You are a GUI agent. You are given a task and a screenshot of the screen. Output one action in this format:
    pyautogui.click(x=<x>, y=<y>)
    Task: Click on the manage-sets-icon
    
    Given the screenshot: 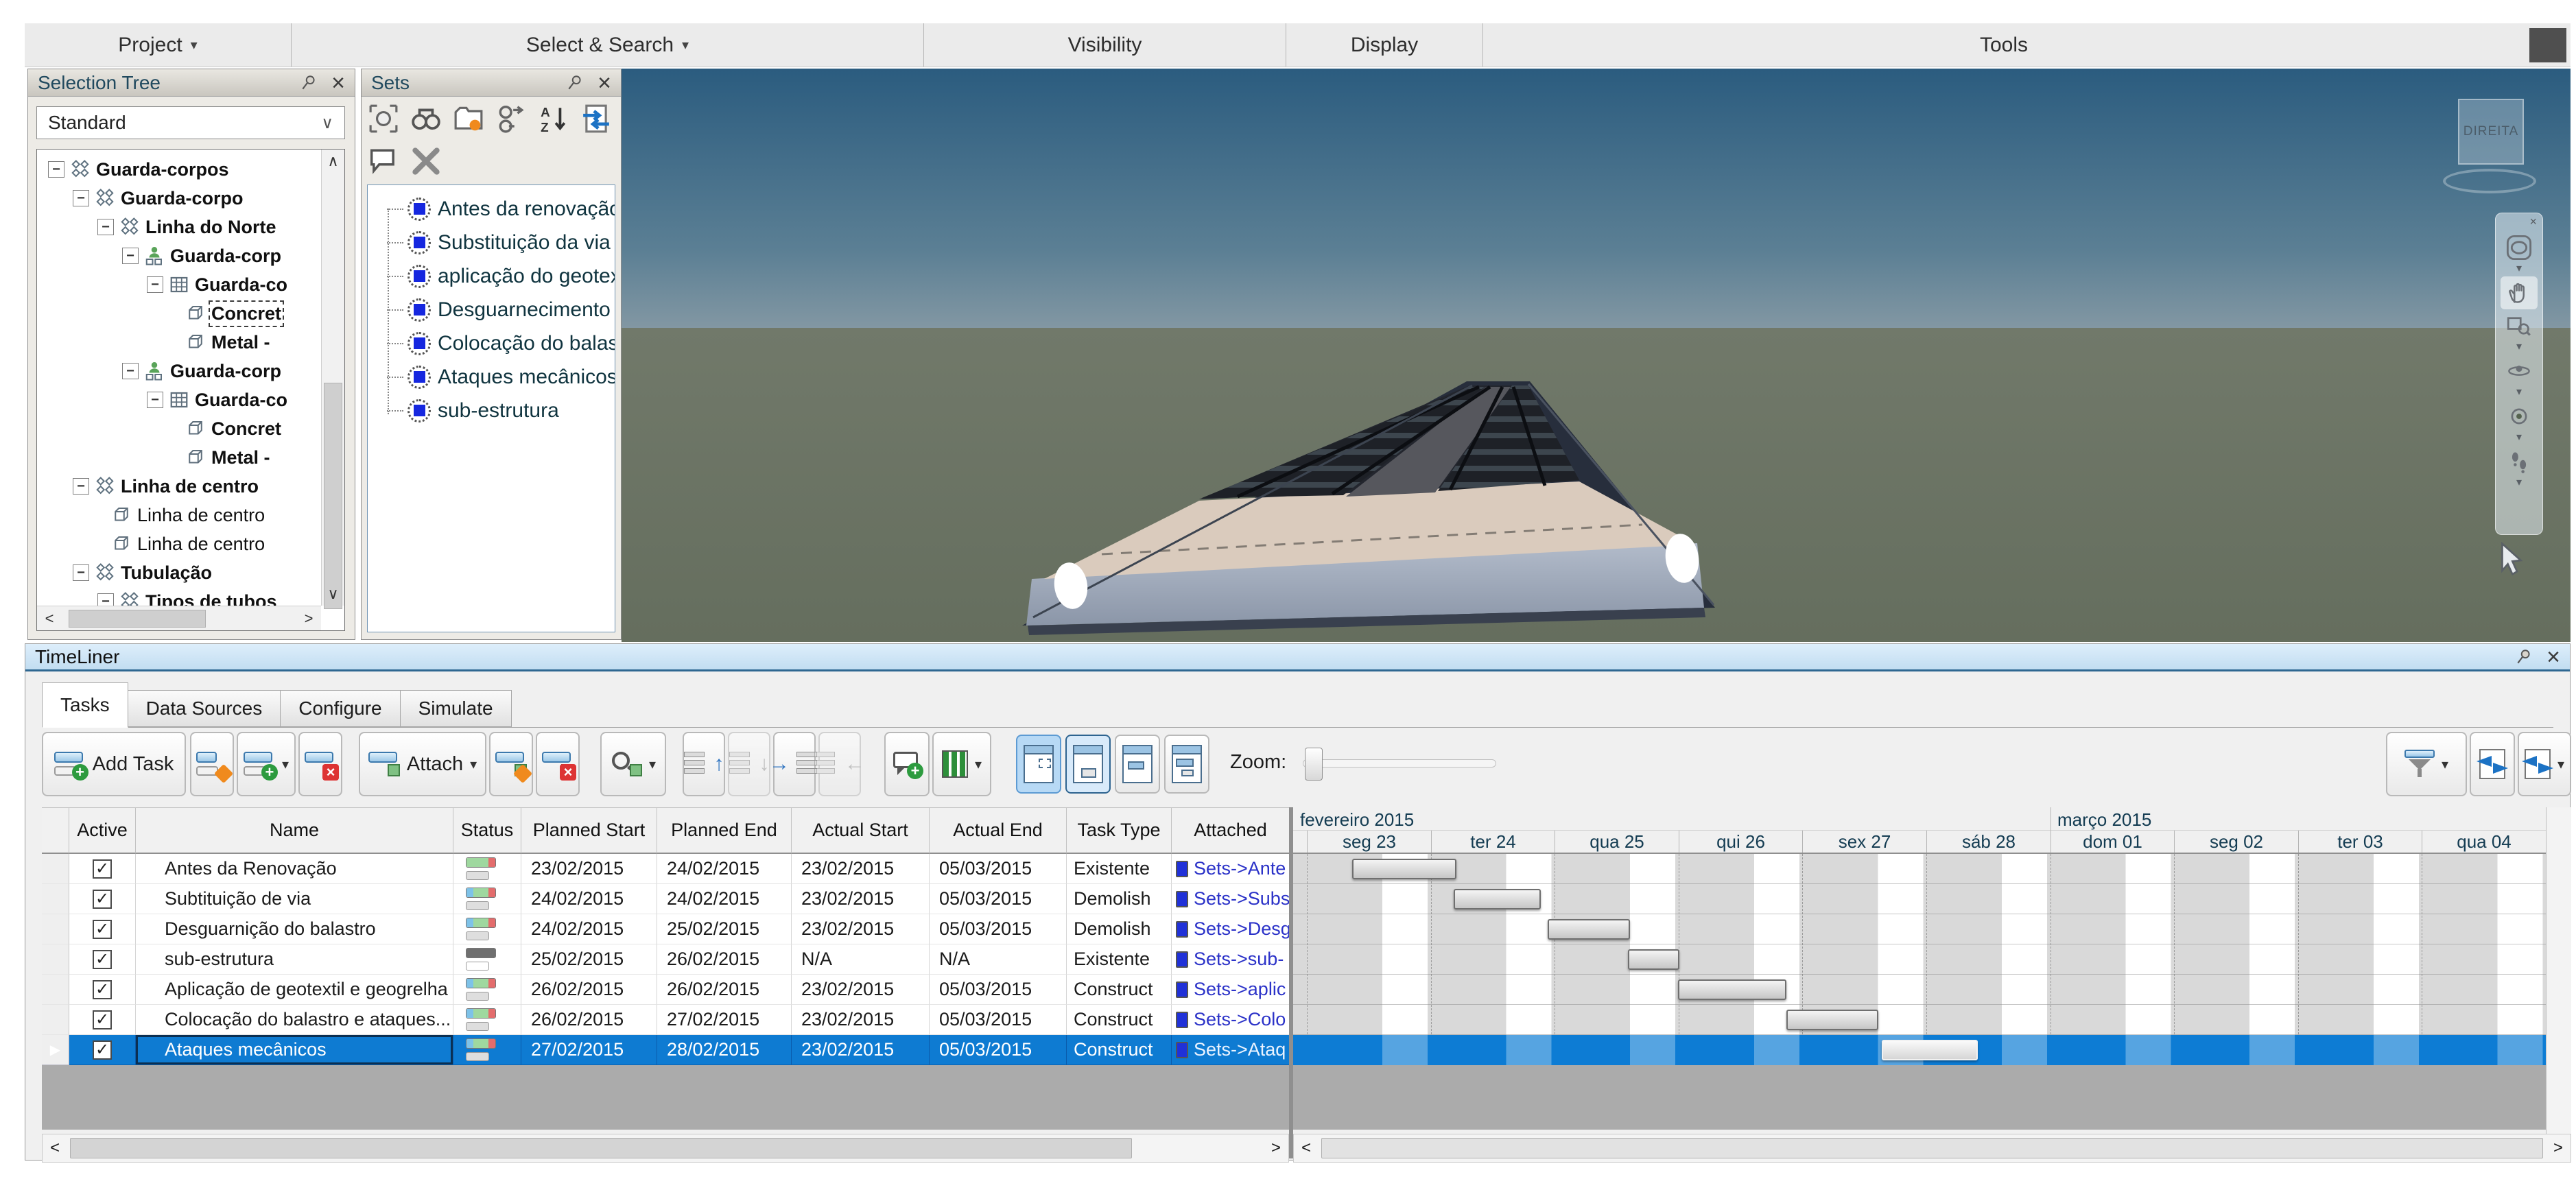 What is the action you would take?
    pyautogui.click(x=468, y=119)
    